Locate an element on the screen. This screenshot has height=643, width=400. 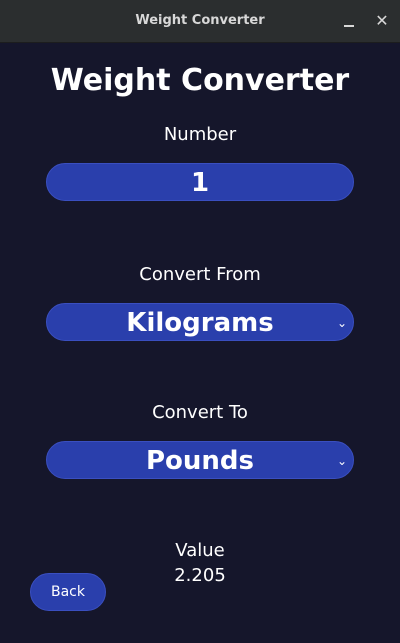
convert-to-selected: Pounds is located at coordinates (200, 461).